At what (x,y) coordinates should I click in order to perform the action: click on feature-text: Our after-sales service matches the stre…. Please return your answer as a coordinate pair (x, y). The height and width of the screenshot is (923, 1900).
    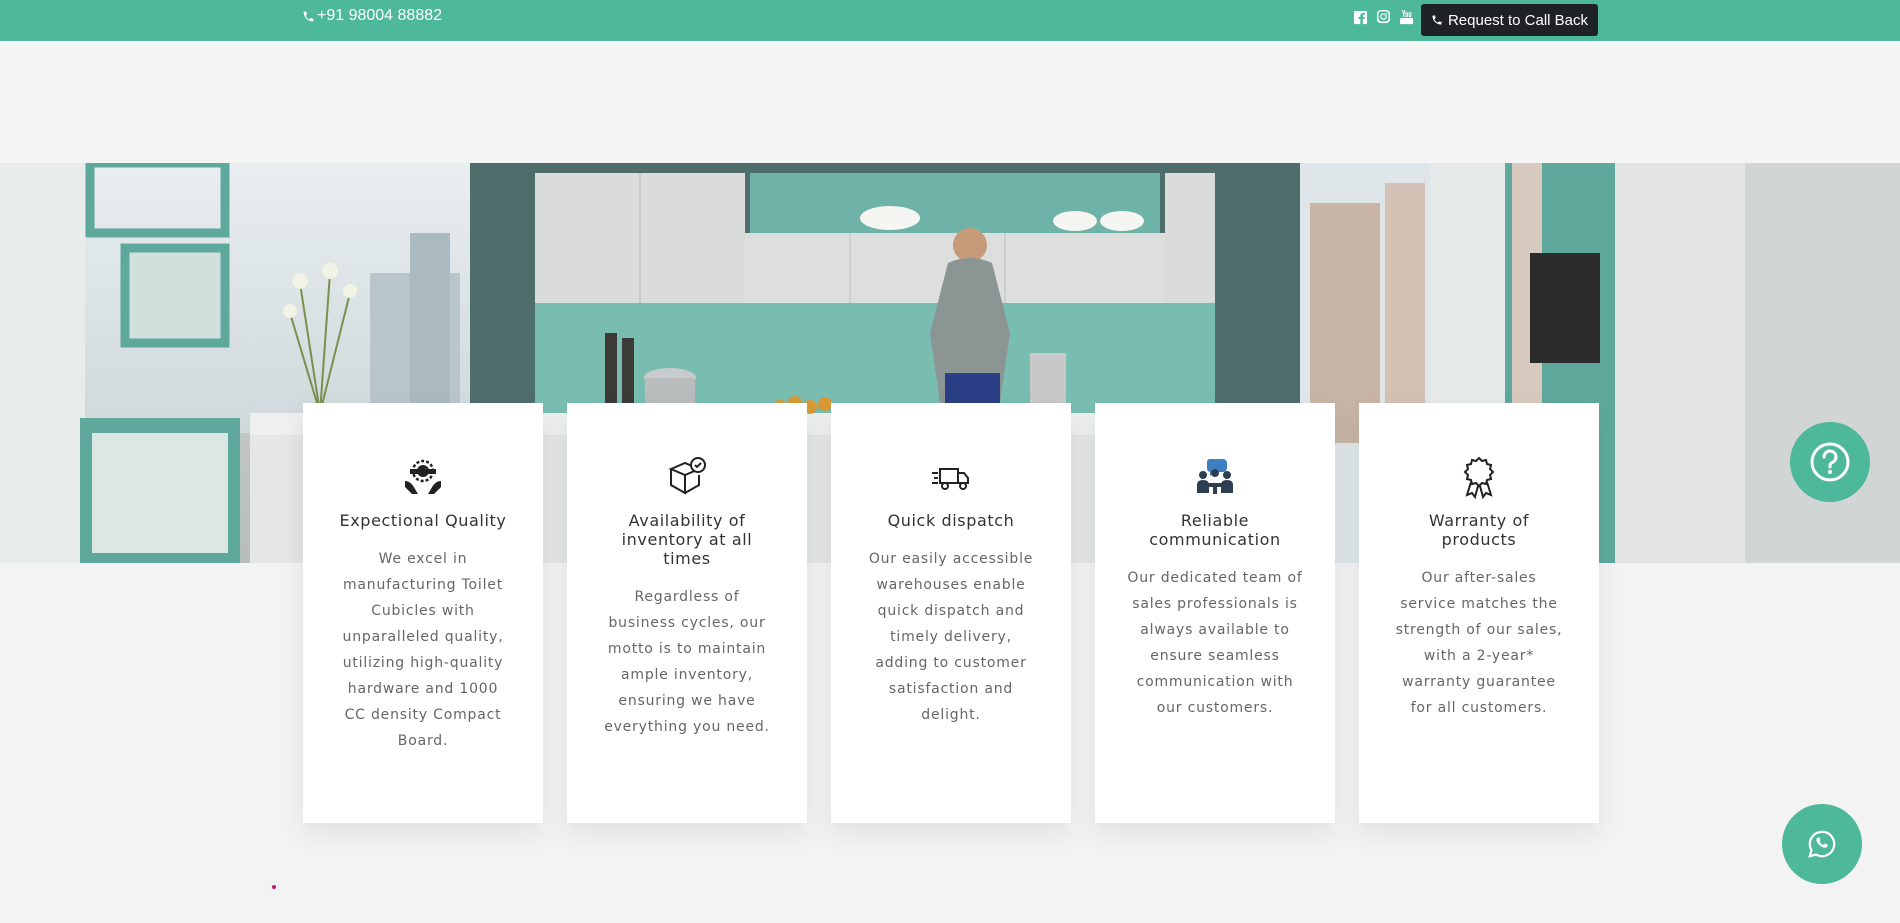
    Looking at the image, I should click on (1479, 643).